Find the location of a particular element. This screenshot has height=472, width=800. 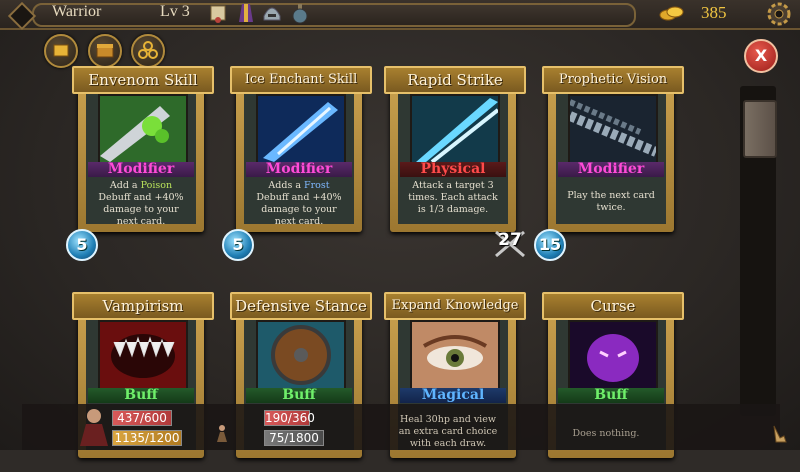

shield-art is located at coordinates (301, 355).